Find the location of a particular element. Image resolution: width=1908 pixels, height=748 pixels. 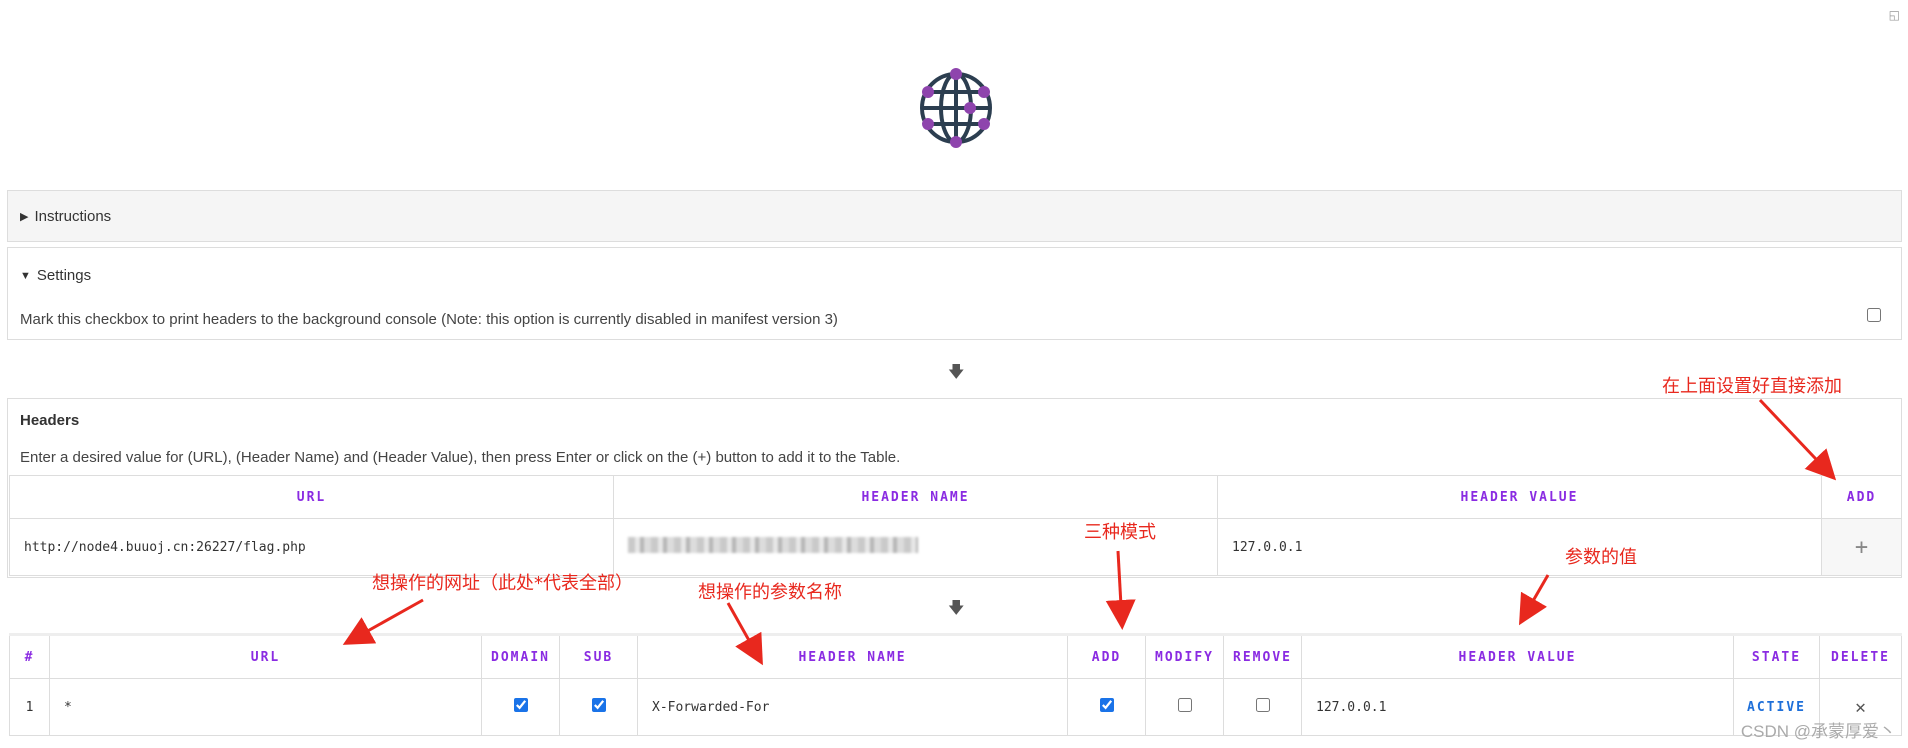

annotation-value: 参数的值 is located at coordinates (1601, 557).